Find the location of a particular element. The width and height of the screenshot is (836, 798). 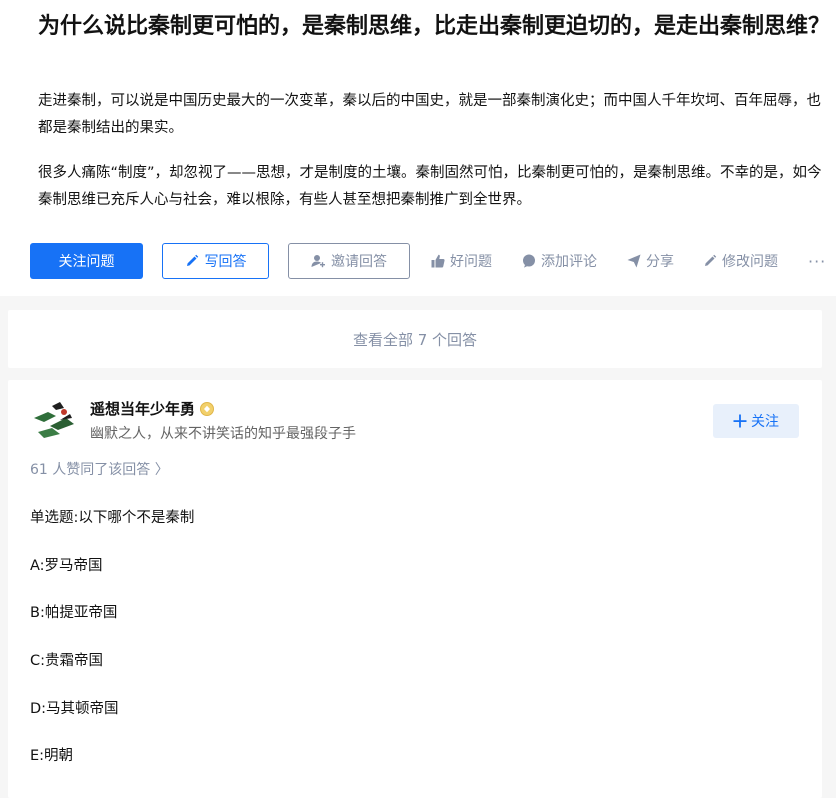

invite-answer-label: 邀请回答 is located at coordinates (359, 262).